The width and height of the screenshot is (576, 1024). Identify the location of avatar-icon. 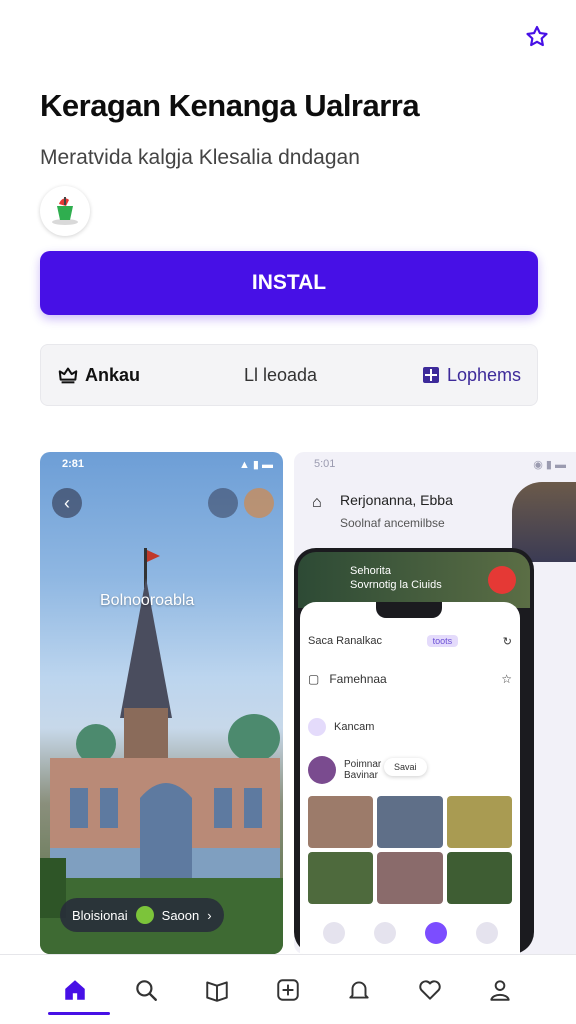
(317, 727).